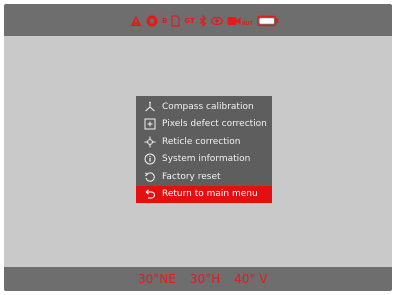 The width and height of the screenshot is (396, 295). I want to click on menu-item-label: Reticle correction, so click(201, 141).